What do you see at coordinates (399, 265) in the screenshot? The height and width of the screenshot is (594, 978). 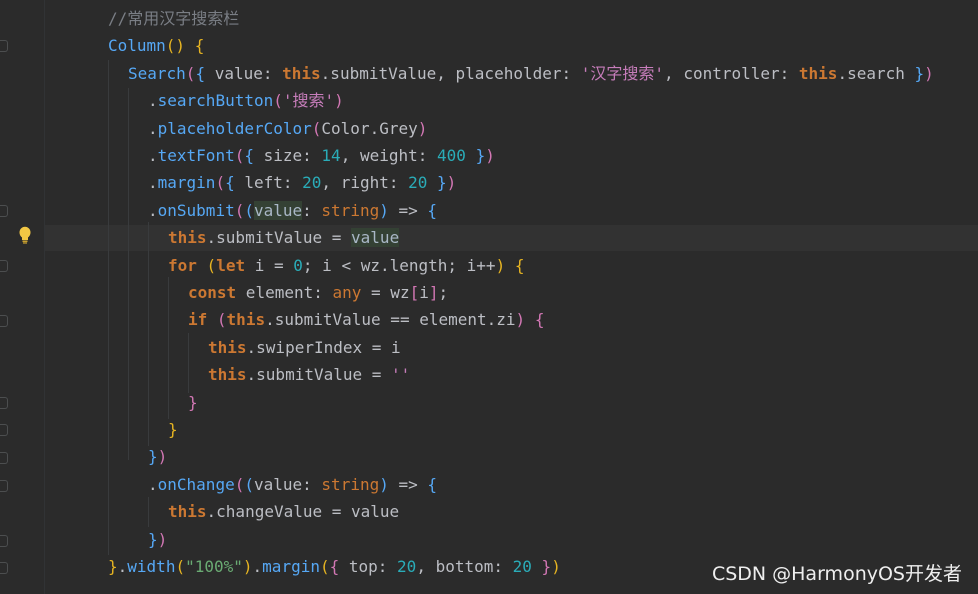 I see `code-token: ; i < wz.length; i++` at bounding box center [399, 265].